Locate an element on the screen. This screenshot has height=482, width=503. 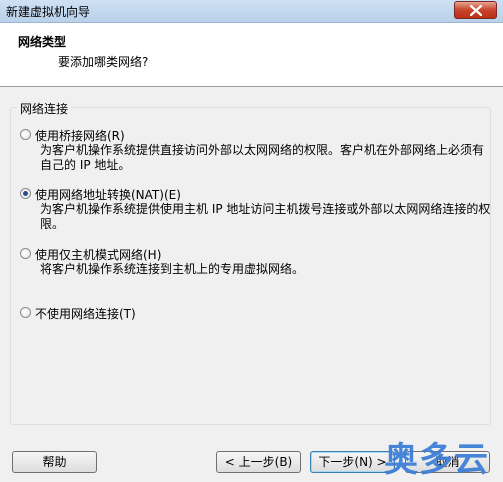
radio-bridged is located at coordinates (25, 134).